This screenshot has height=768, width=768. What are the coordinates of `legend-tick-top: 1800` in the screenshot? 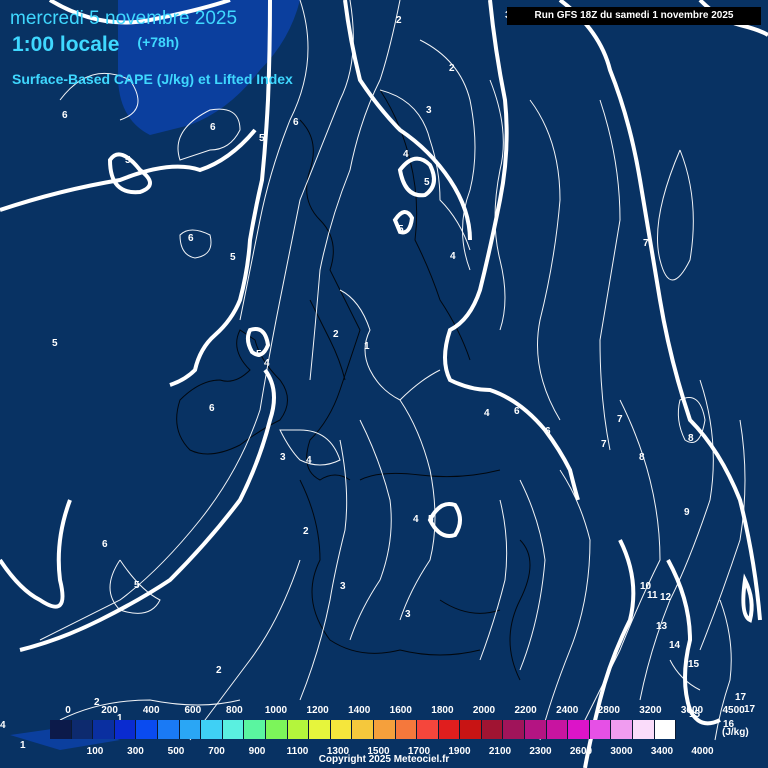 It's located at (442, 710).